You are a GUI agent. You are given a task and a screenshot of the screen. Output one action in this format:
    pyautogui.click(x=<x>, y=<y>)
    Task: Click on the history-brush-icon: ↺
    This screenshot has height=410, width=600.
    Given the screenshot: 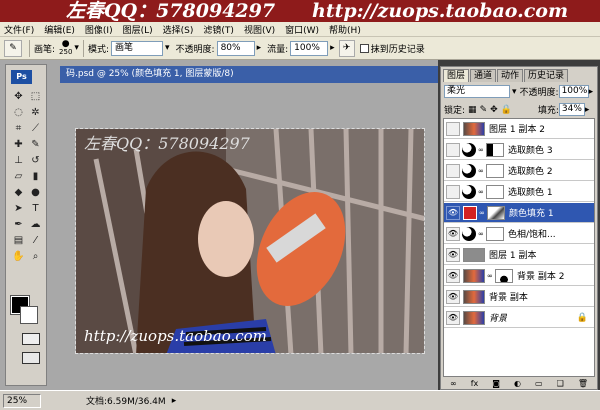 What is the action you would take?
    pyautogui.click(x=35, y=160)
    